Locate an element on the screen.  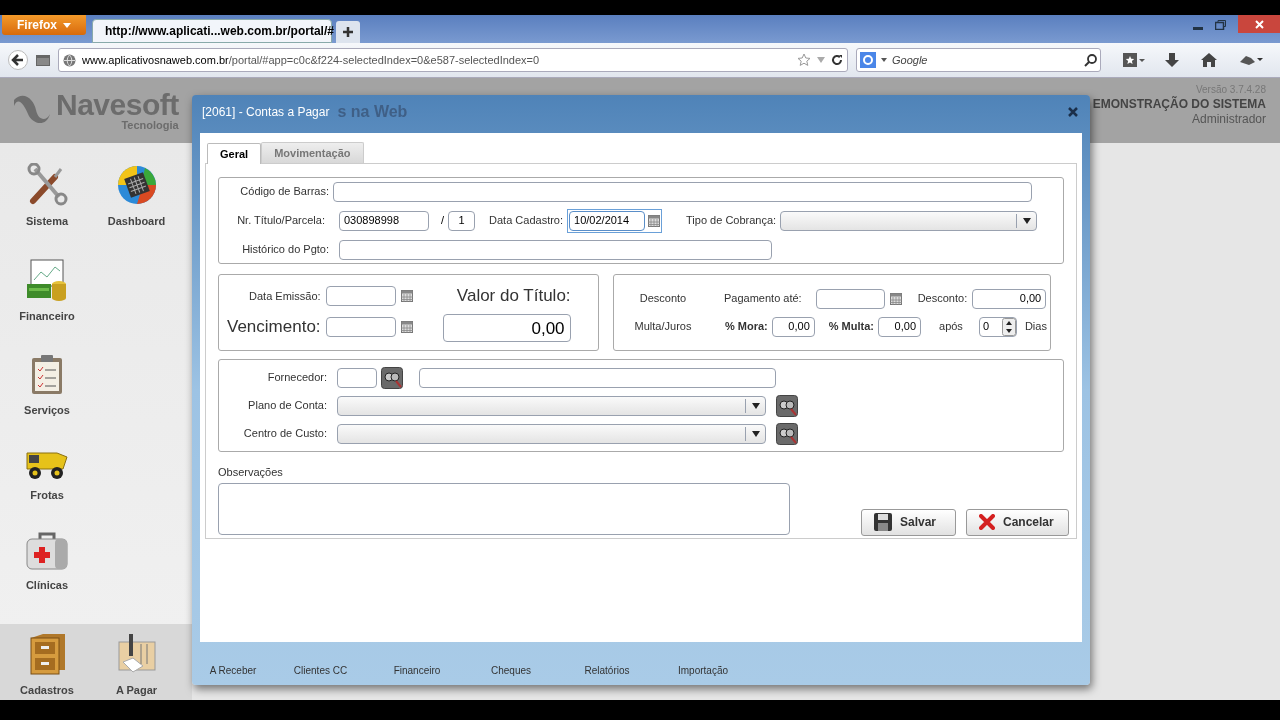
download-icon is located at coordinates (1172, 60).